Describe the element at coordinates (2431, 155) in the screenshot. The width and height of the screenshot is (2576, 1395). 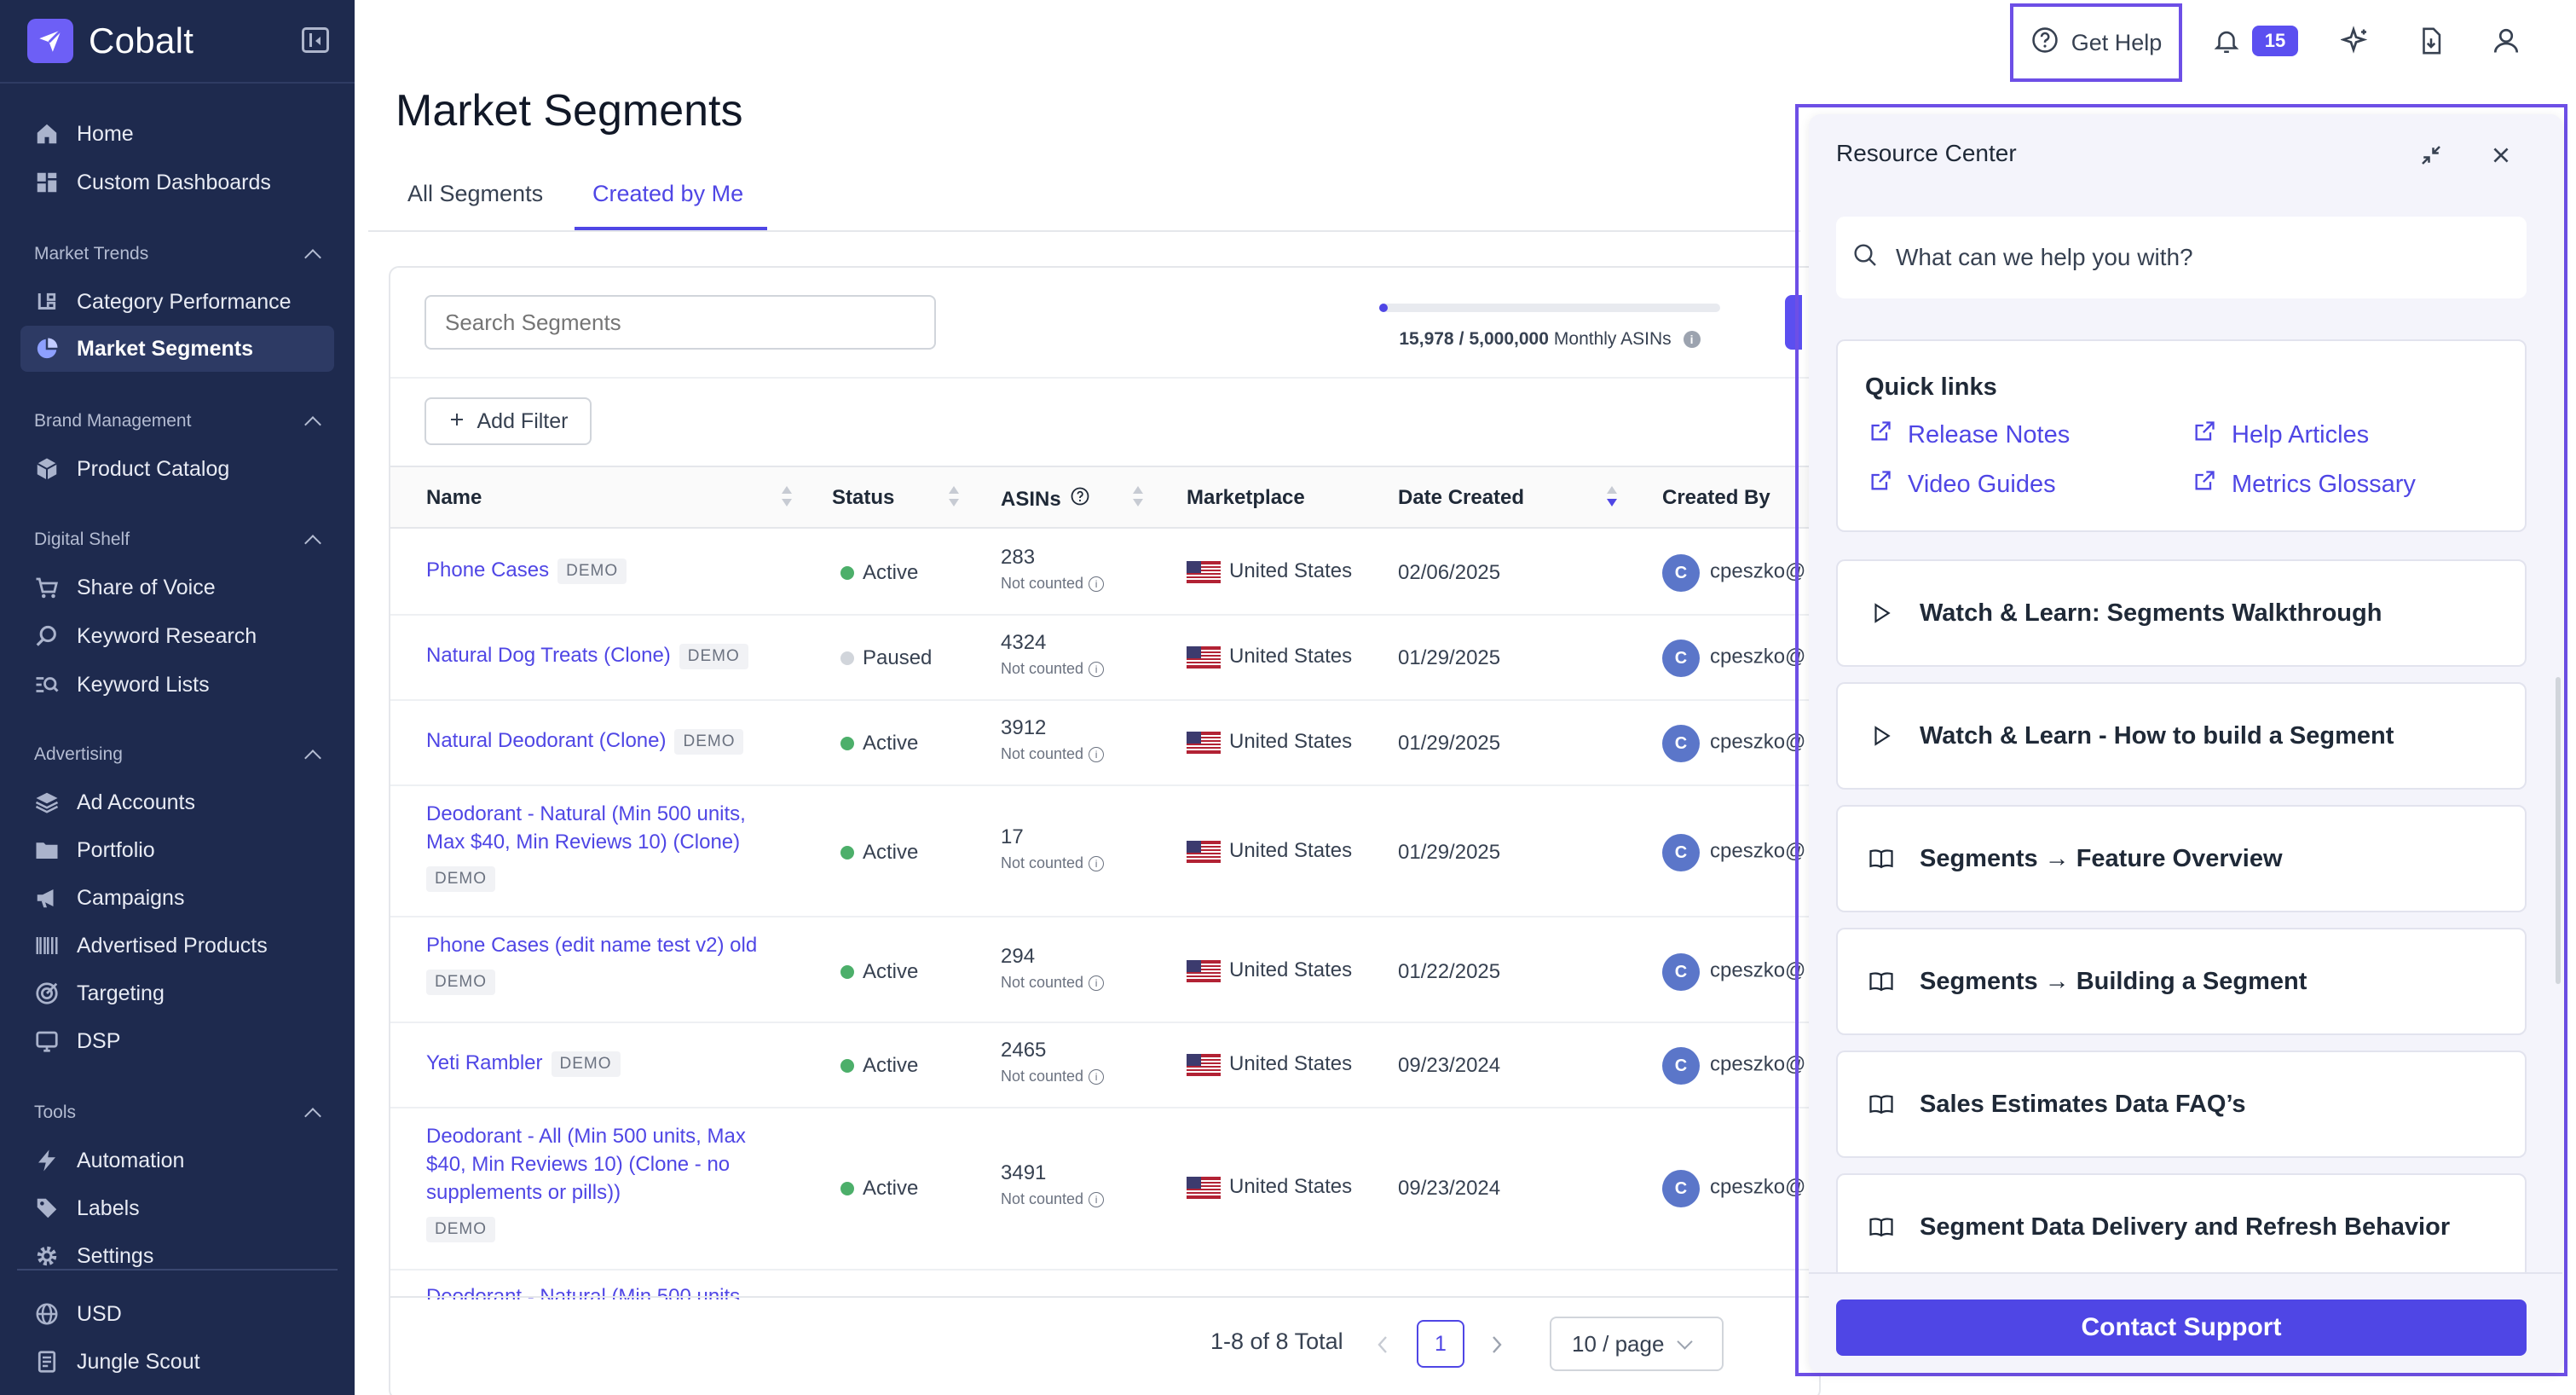
I see `minimize-icon` at that location.